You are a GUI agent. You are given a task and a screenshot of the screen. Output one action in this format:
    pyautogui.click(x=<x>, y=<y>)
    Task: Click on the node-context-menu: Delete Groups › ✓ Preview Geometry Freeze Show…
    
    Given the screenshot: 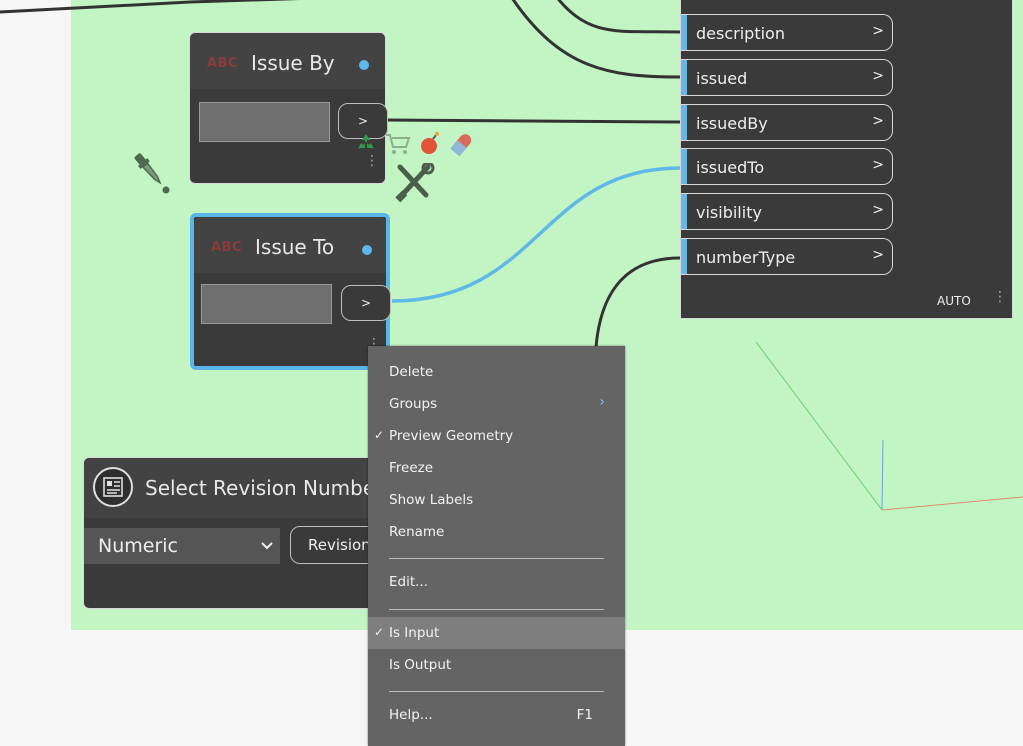 What is the action you would take?
    pyautogui.click(x=496, y=546)
    